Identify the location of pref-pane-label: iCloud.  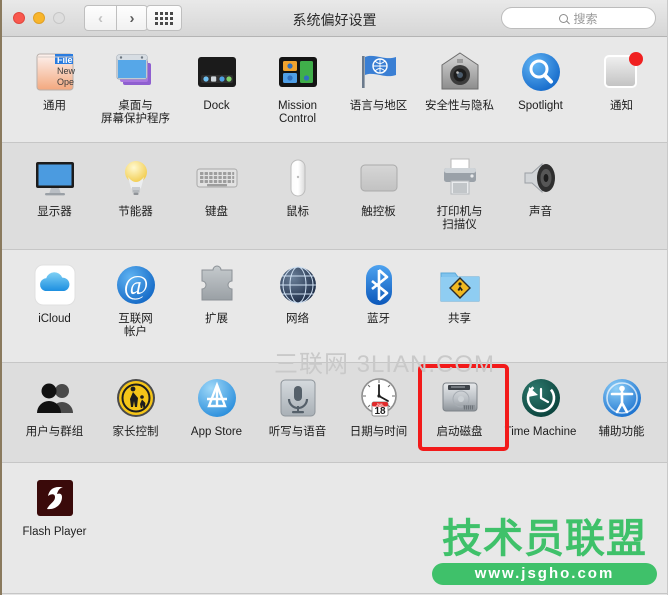
(54, 319).